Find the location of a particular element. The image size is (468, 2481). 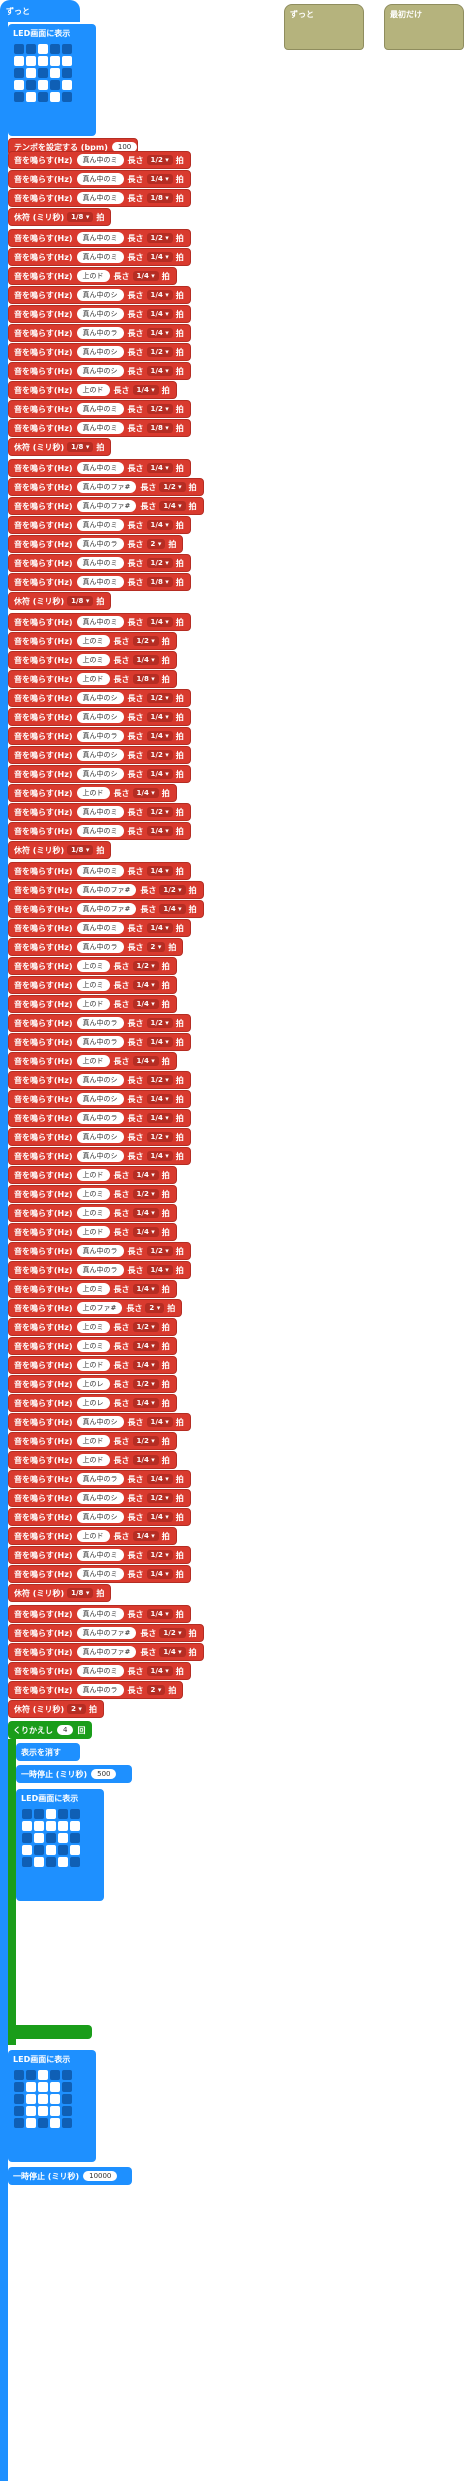

pause-long-value: 10000 is located at coordinates (100, 2176).